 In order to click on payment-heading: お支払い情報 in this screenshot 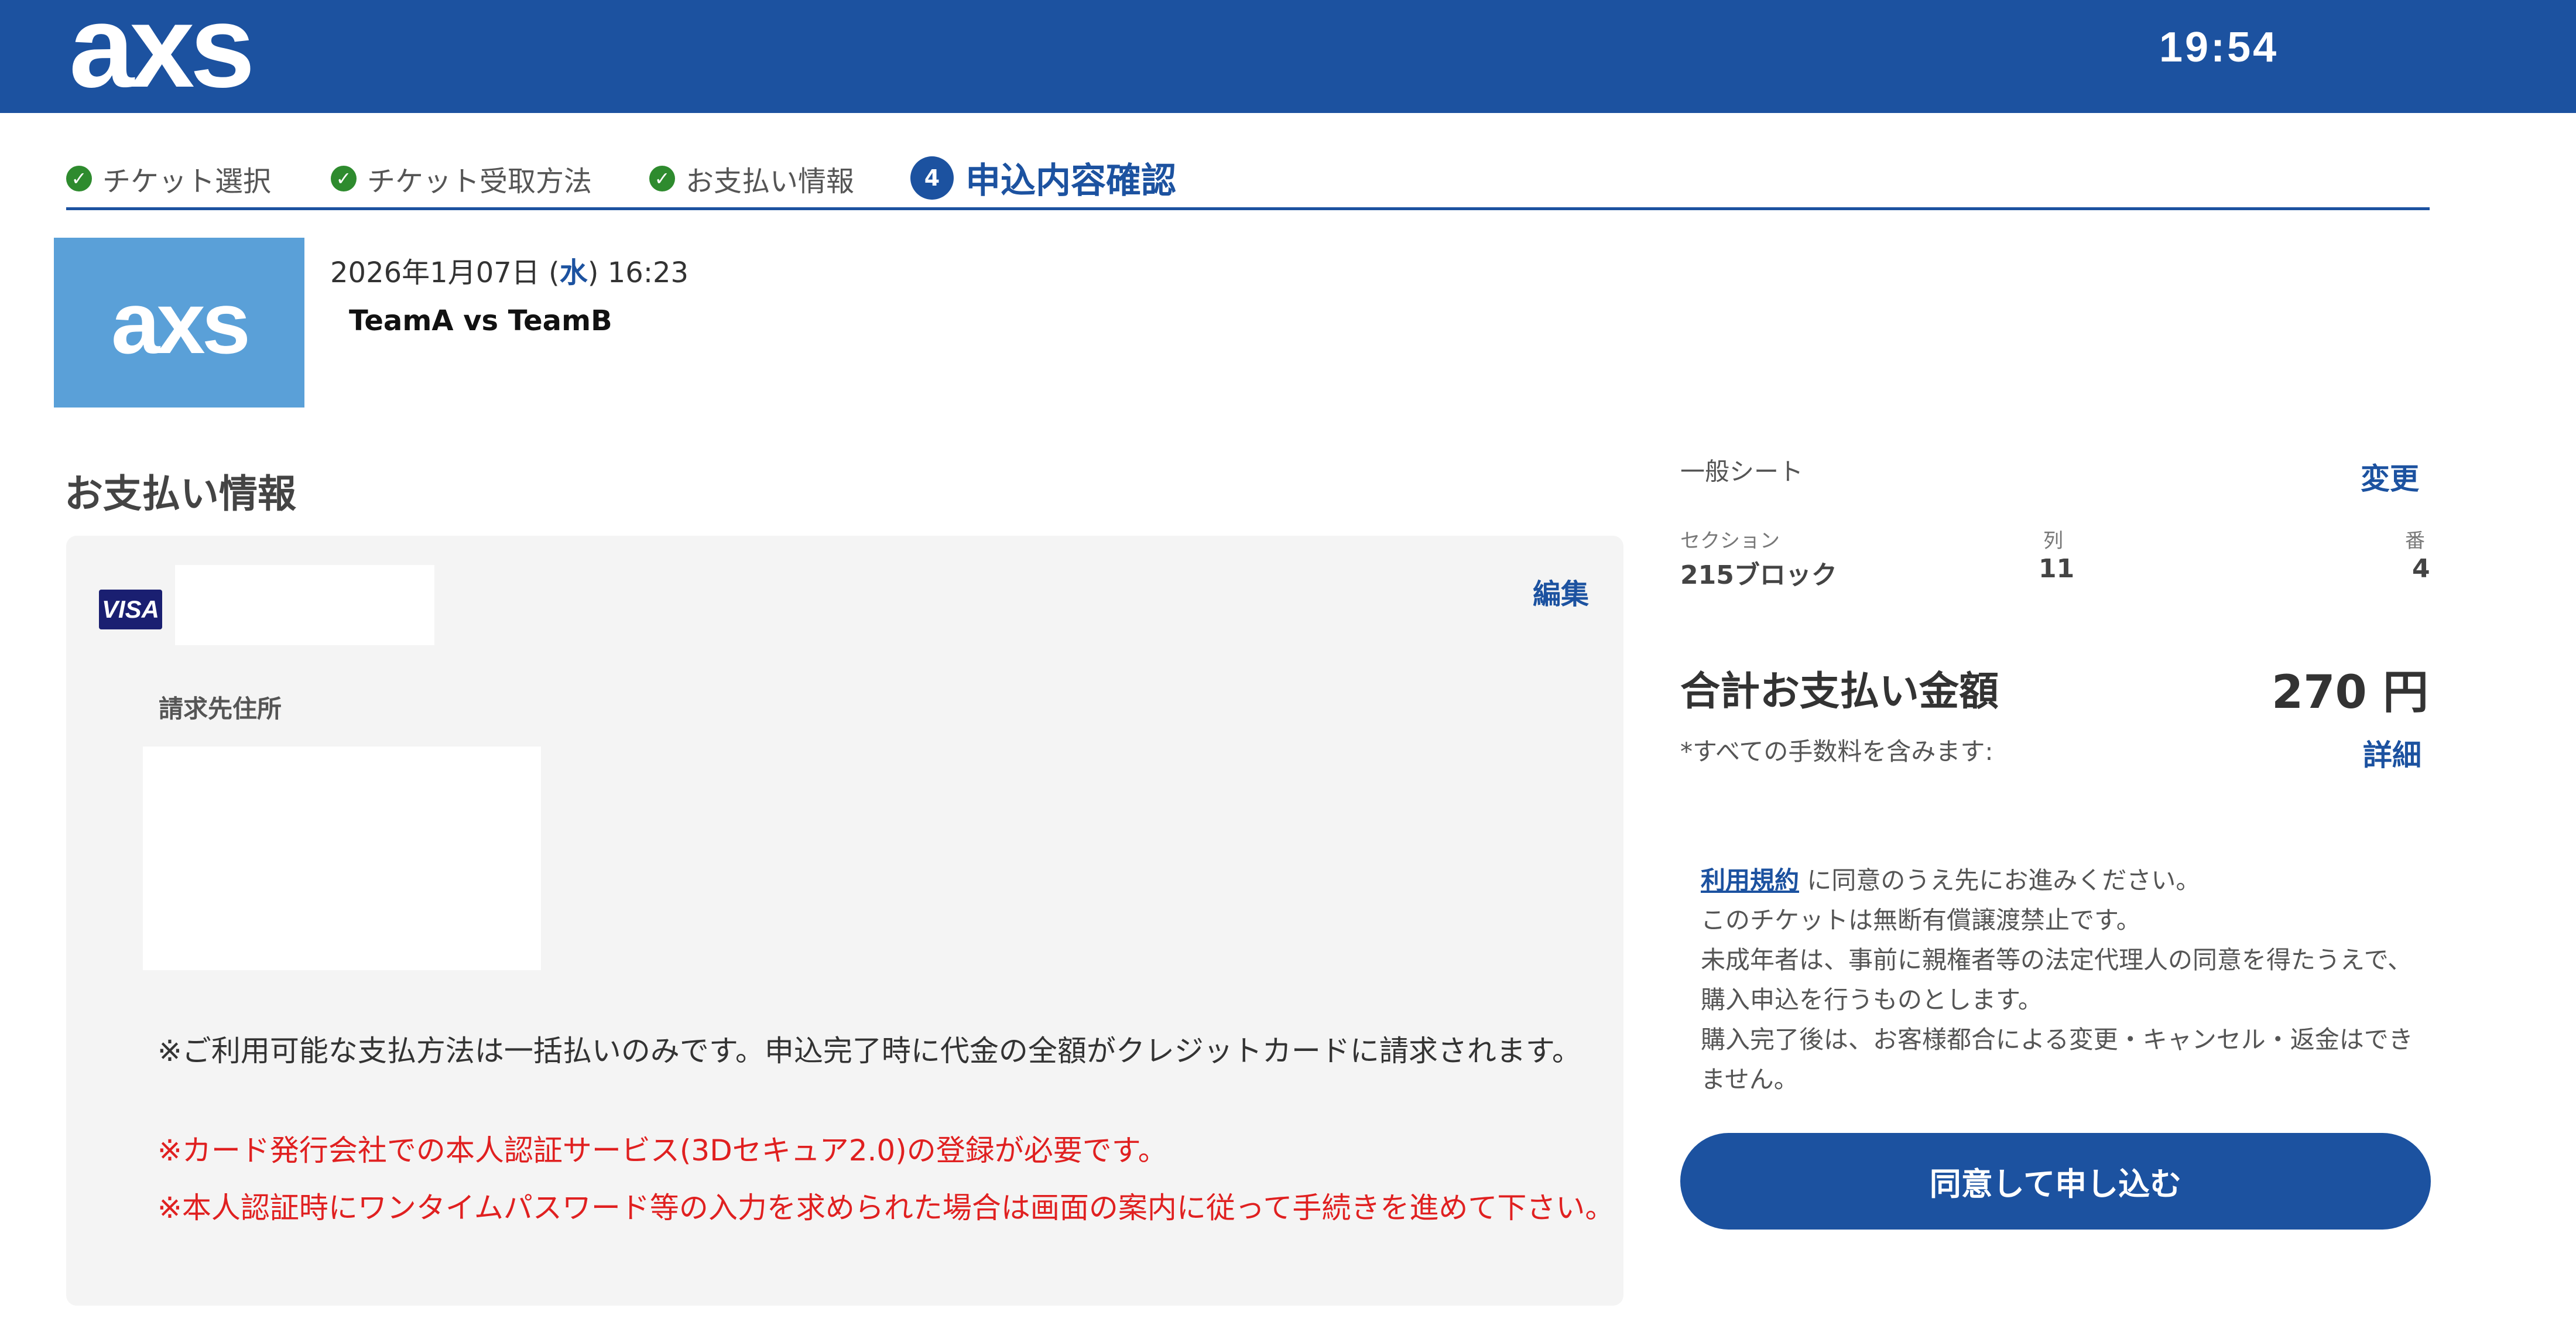, I will do `click(180, 494)`.